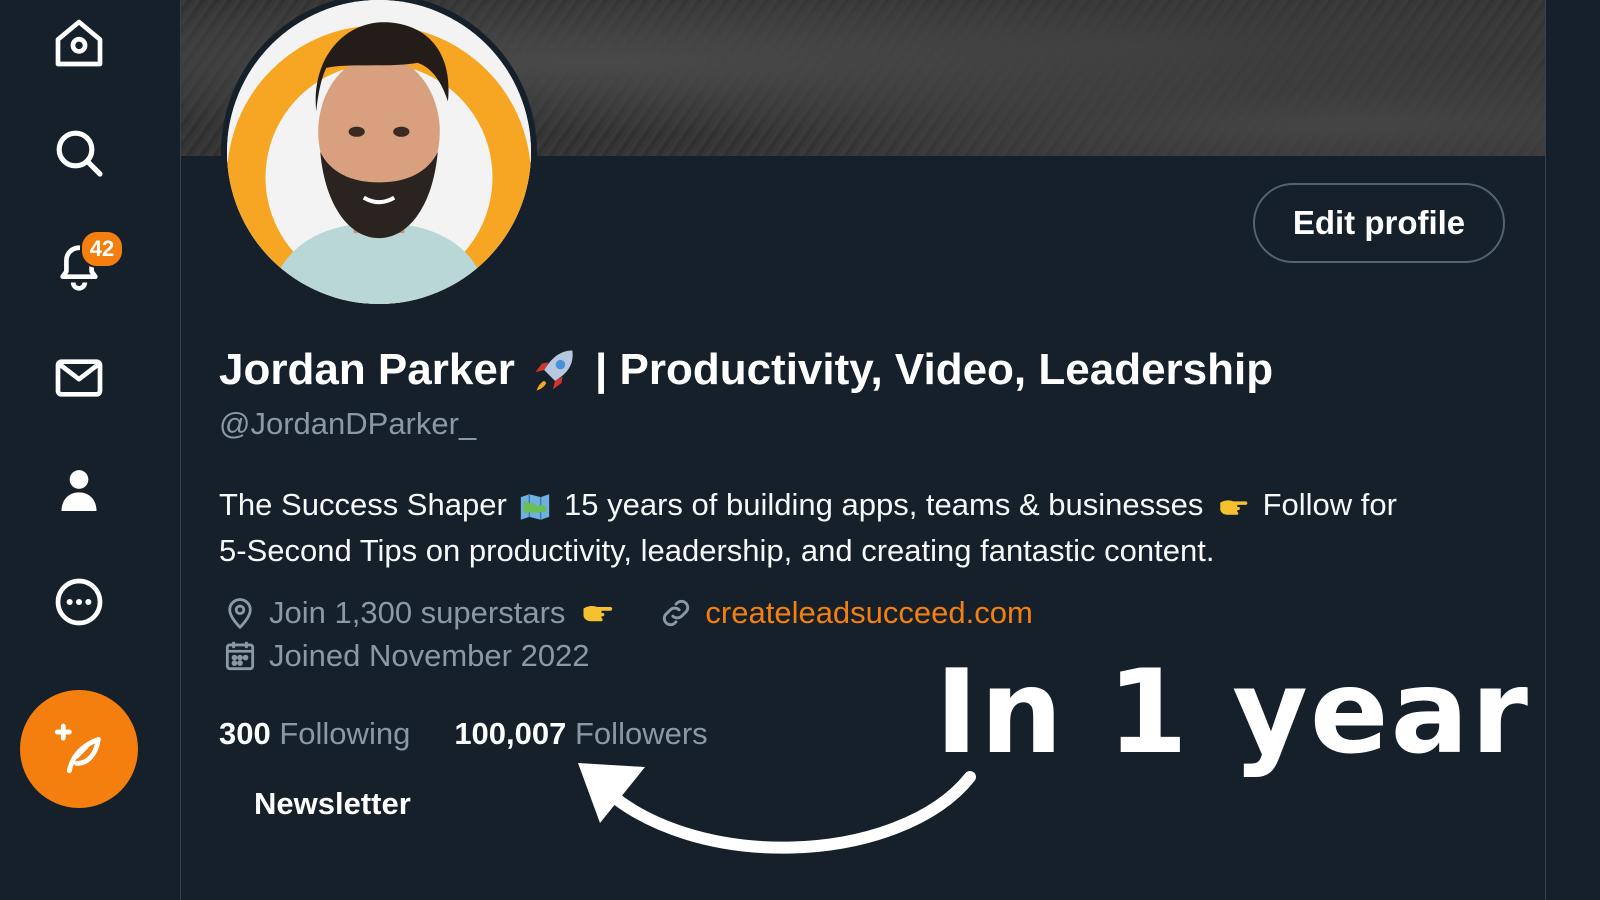 This screenshot has width=1600, height=900. I want to click on display-name: Jordan Parker, so click(367, 369).